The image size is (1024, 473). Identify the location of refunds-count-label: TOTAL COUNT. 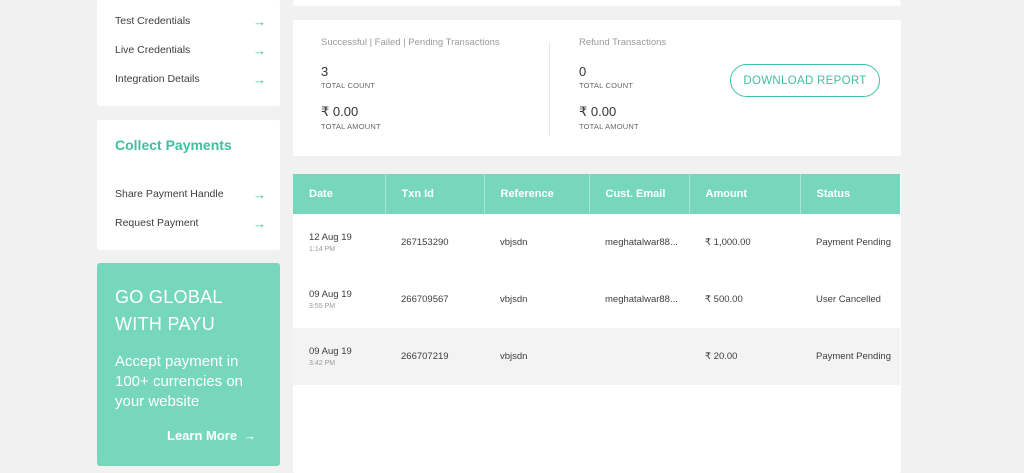
(606, 85).